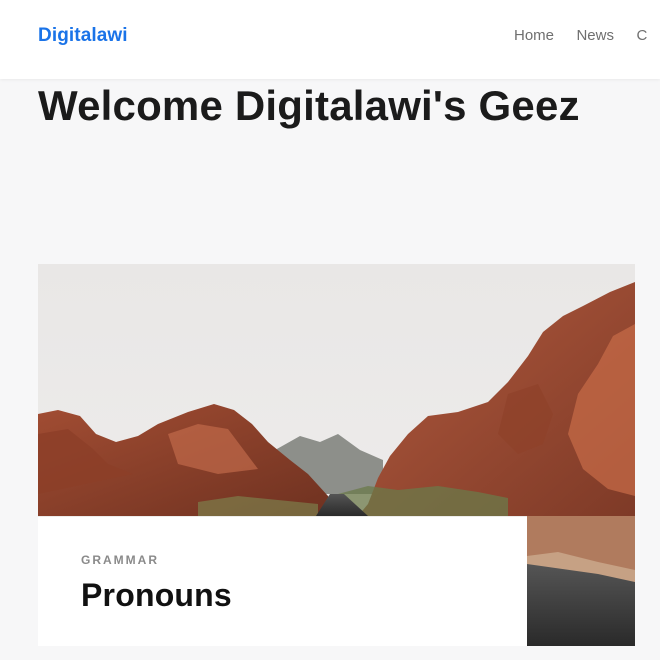 The height and width of the screenshot is (660, 660). Describe the element at coordinates (330, 39) in the screenshot. I see `site-header: Digitalawi Home News C` at that location.